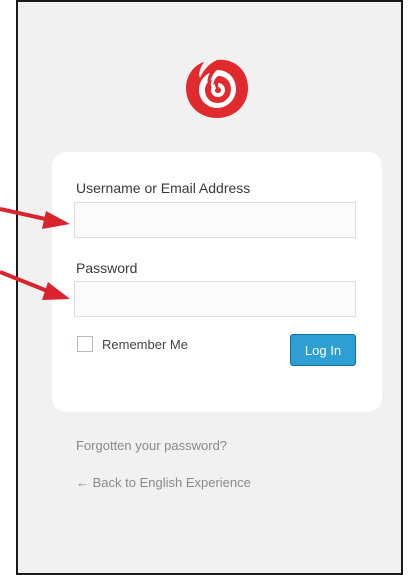  Describe the element at coordinates (107, 268) in the screenshot. I see `password-label: Password` at that location.